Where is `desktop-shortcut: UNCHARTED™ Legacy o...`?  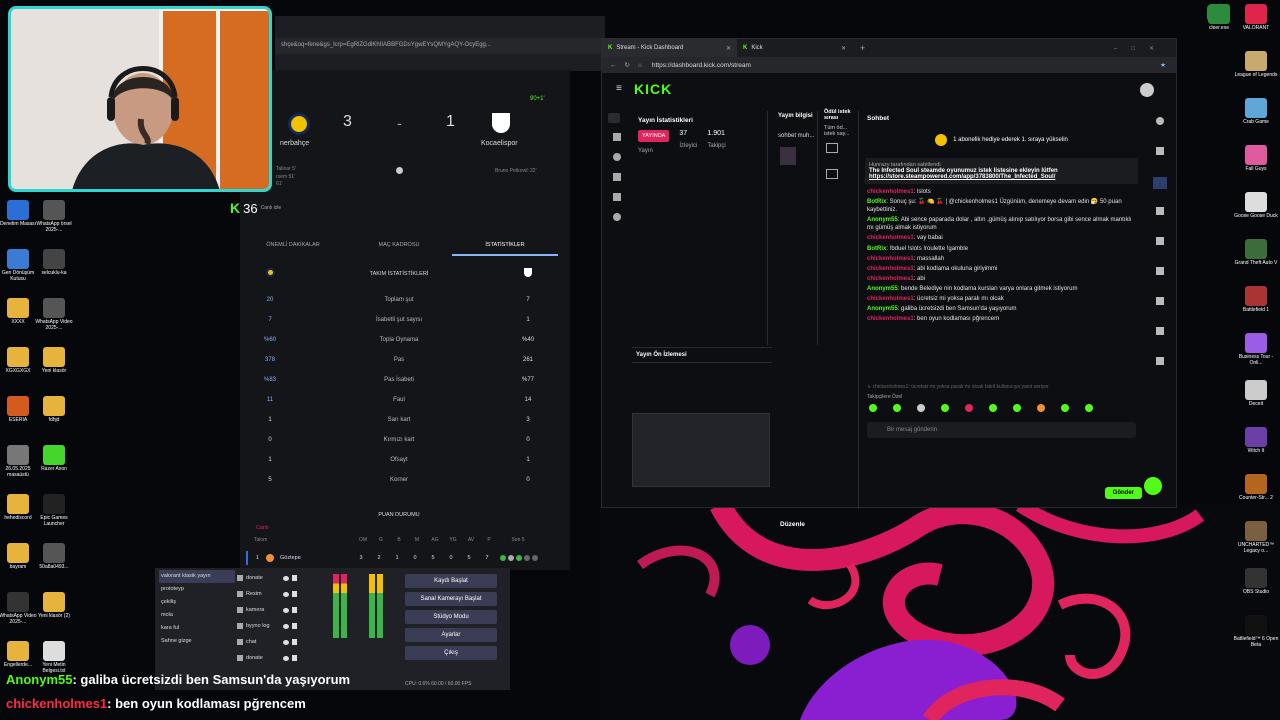
desktop-shortcut: UNCHARTED™ Legacy o... is located at coordinates (1256, 537).